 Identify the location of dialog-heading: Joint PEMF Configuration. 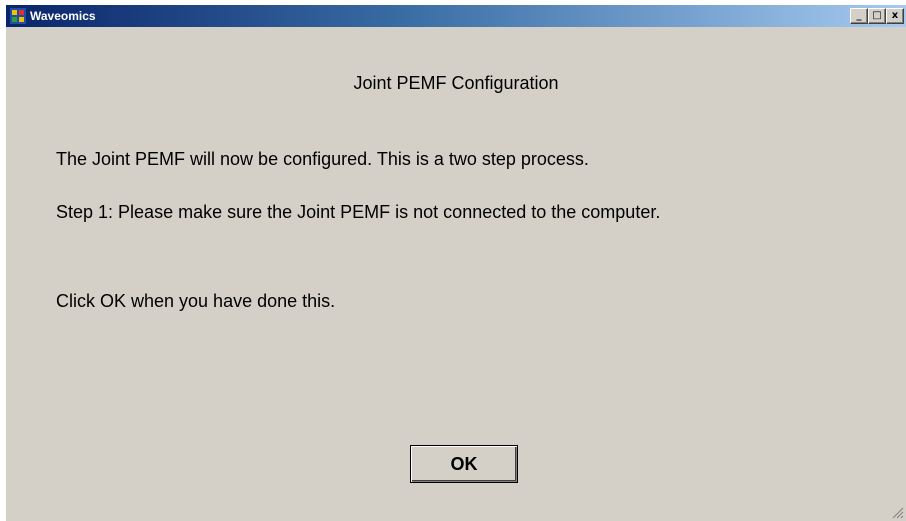
(456, 83).